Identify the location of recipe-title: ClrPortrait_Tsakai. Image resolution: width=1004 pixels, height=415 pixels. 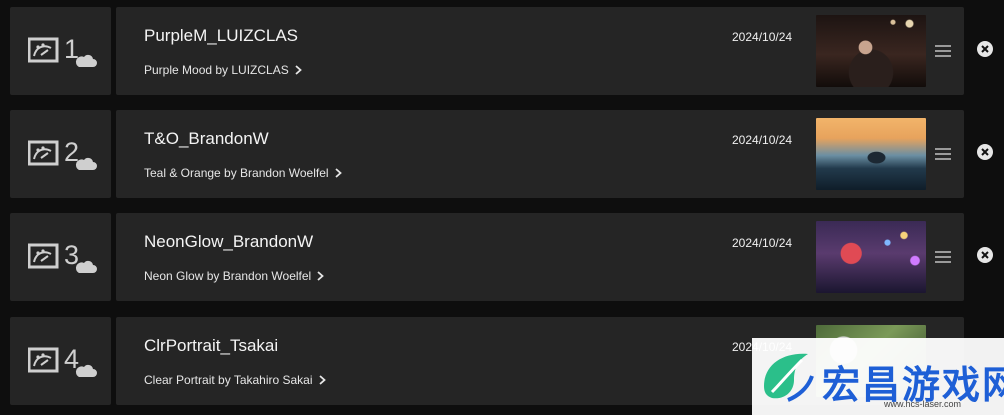
(211, 345).